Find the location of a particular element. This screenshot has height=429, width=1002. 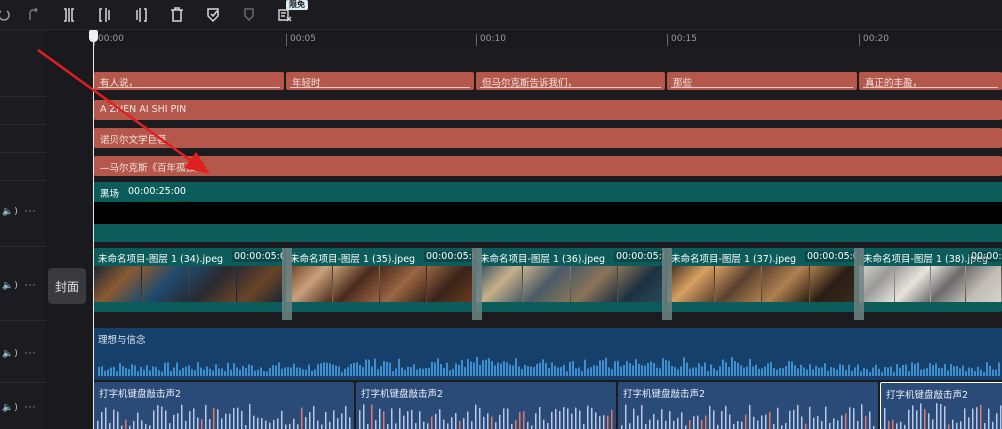

track-controls-sfx: 🔈) ··· is located at coordinates (23, 408).